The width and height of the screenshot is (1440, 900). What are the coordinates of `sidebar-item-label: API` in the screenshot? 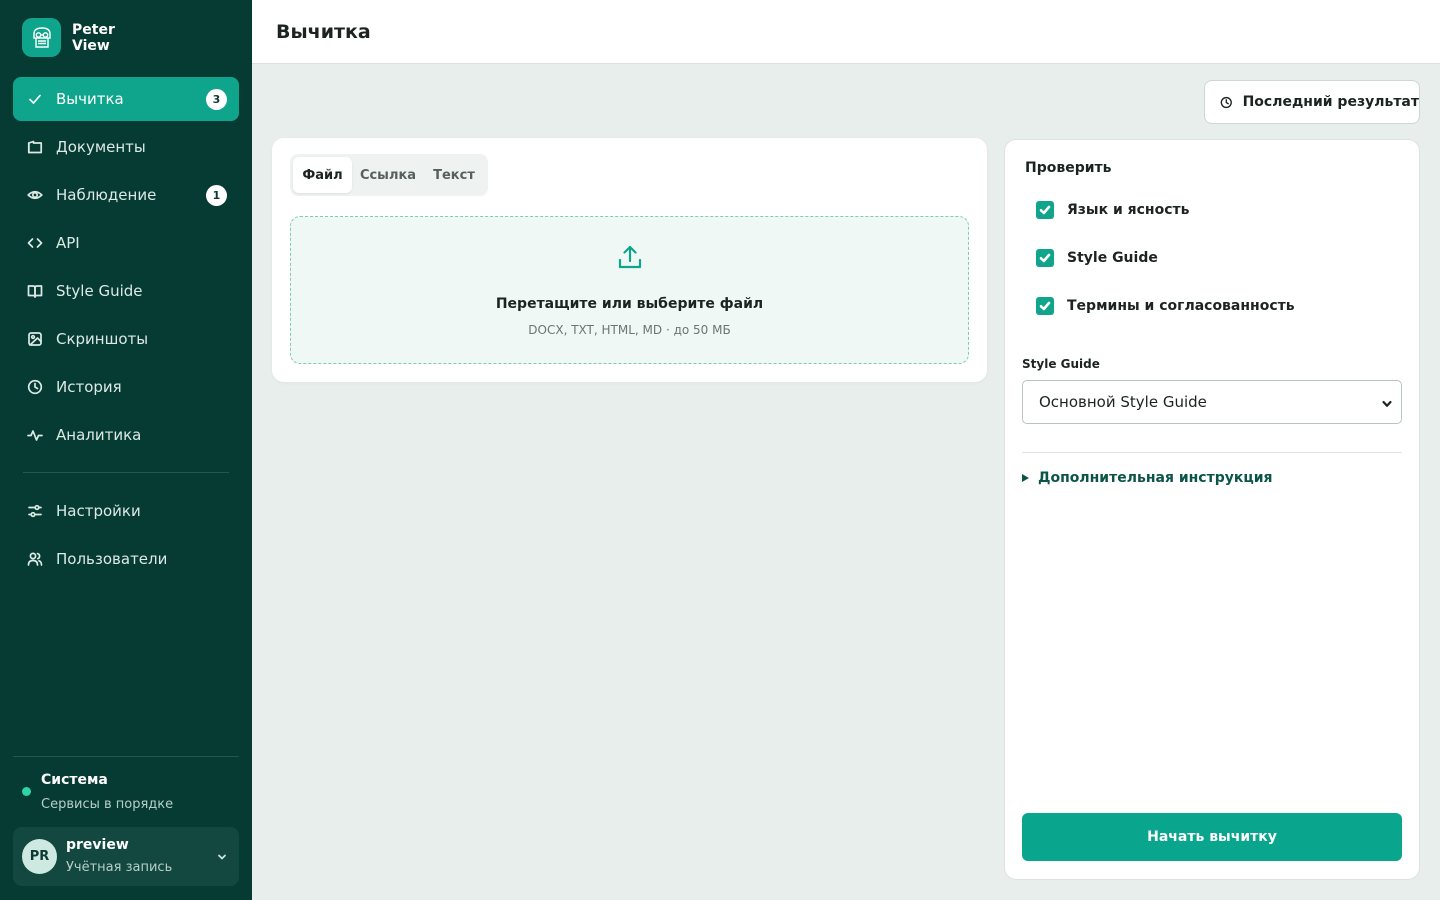 It's located at (68, 243).